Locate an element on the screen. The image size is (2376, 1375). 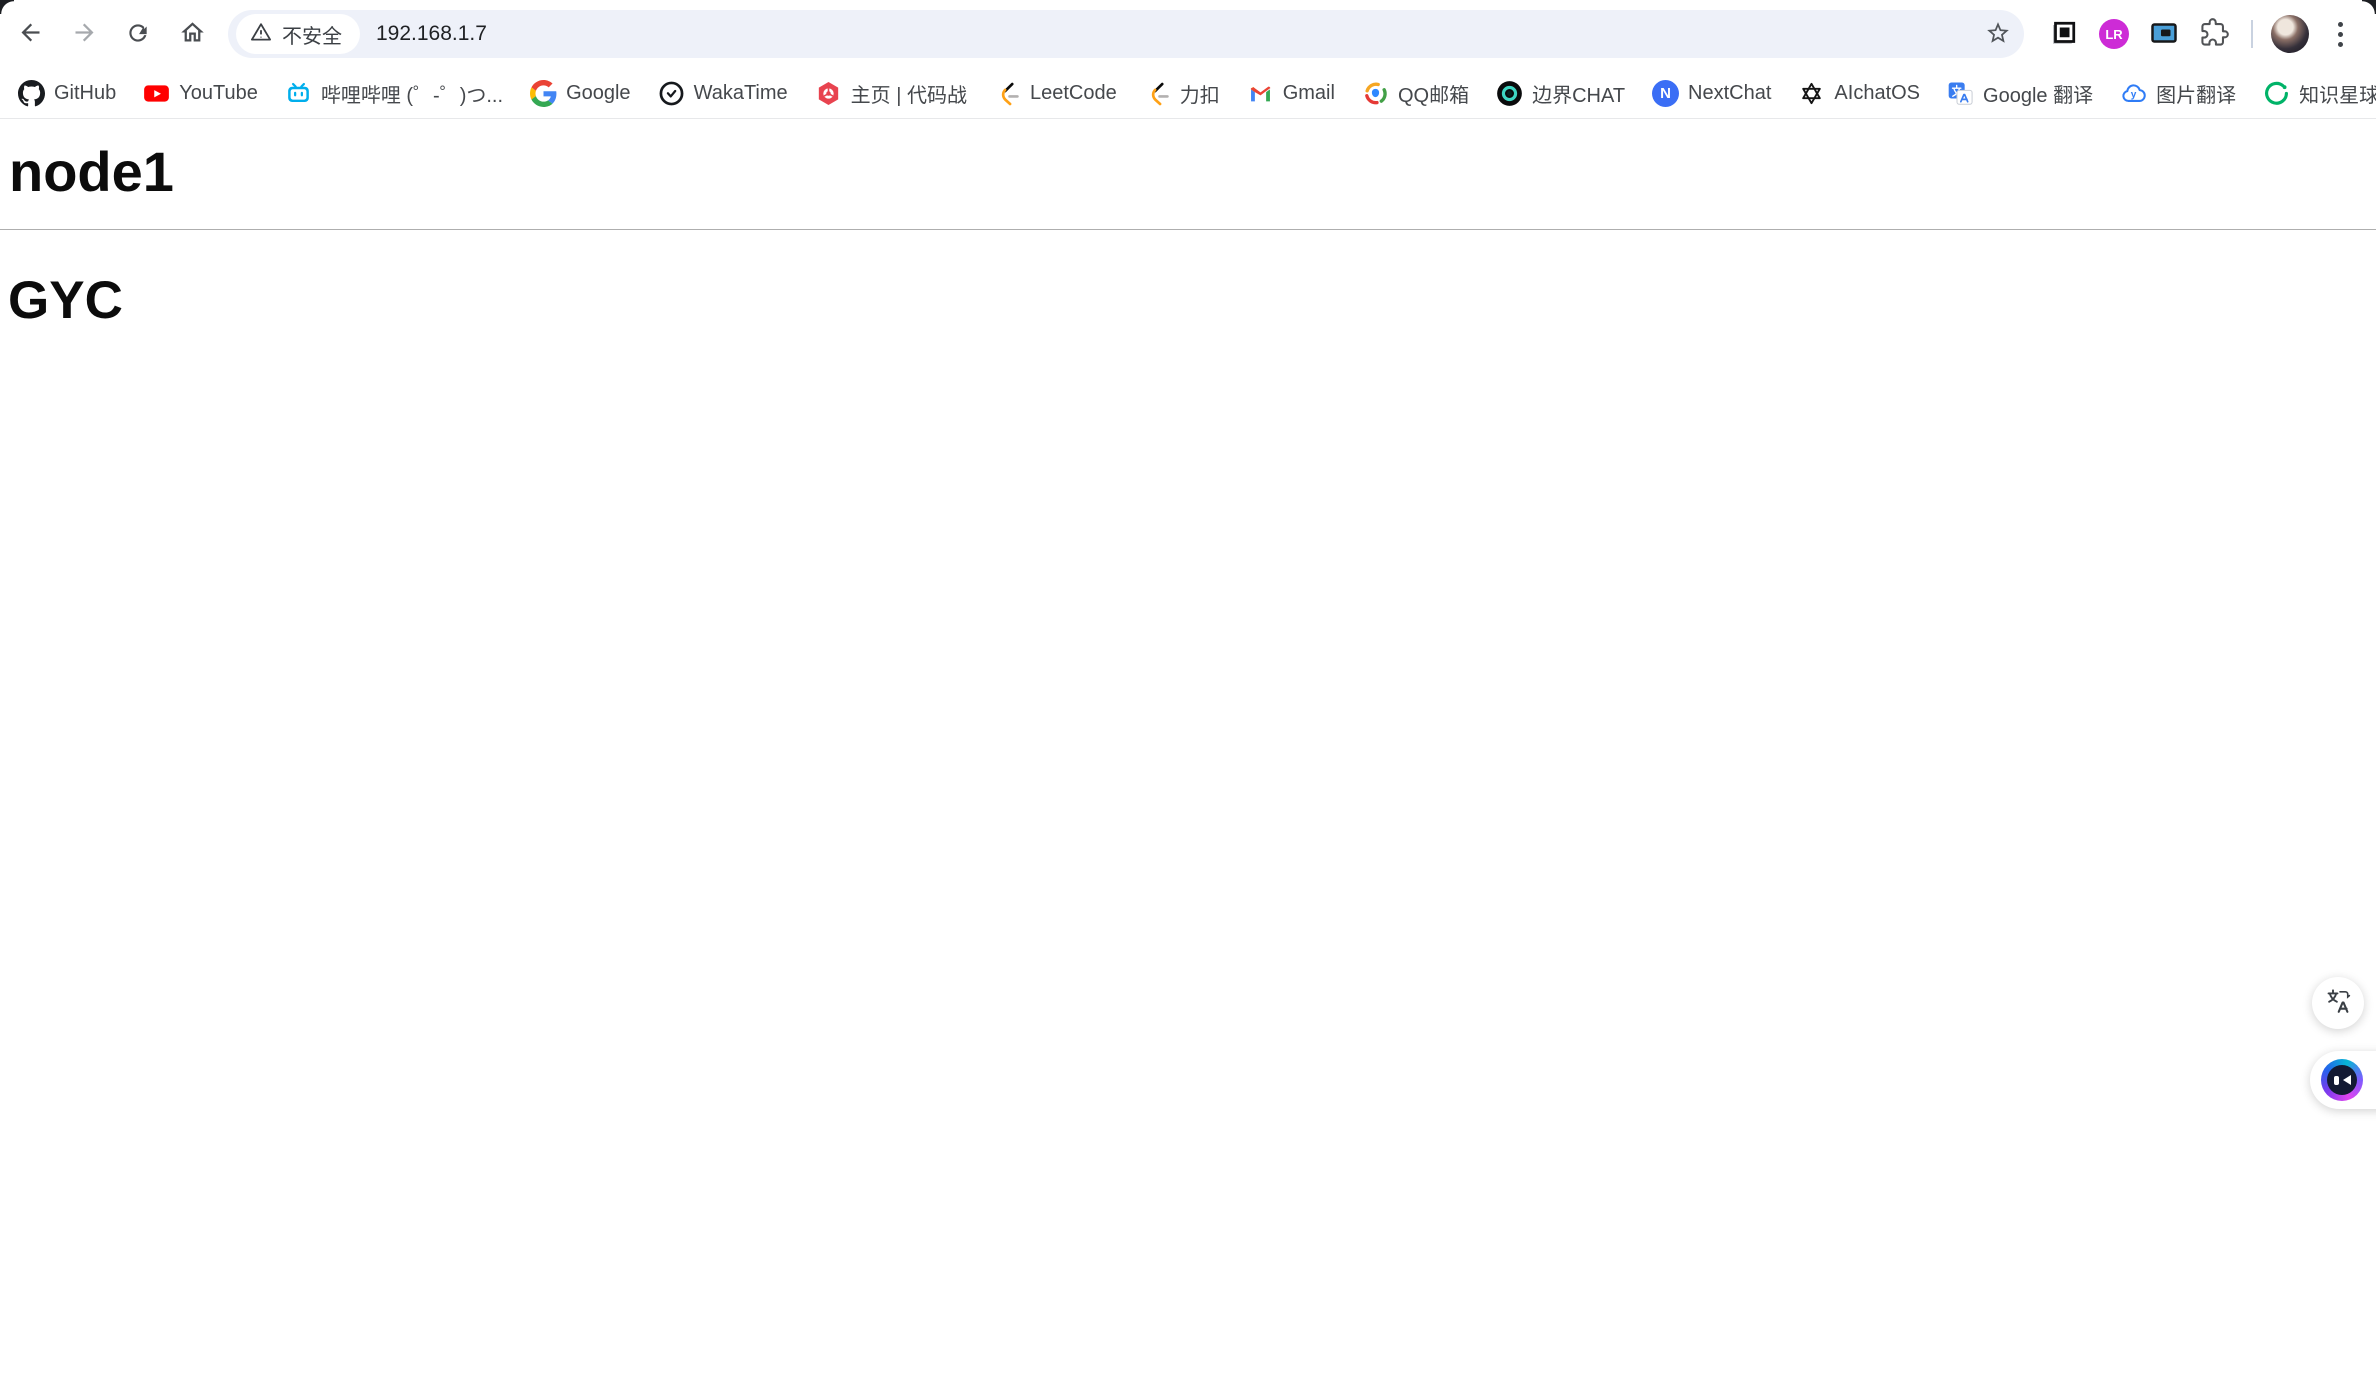
bookmark-label: LeetCode is located at coordinates (1073, 92).